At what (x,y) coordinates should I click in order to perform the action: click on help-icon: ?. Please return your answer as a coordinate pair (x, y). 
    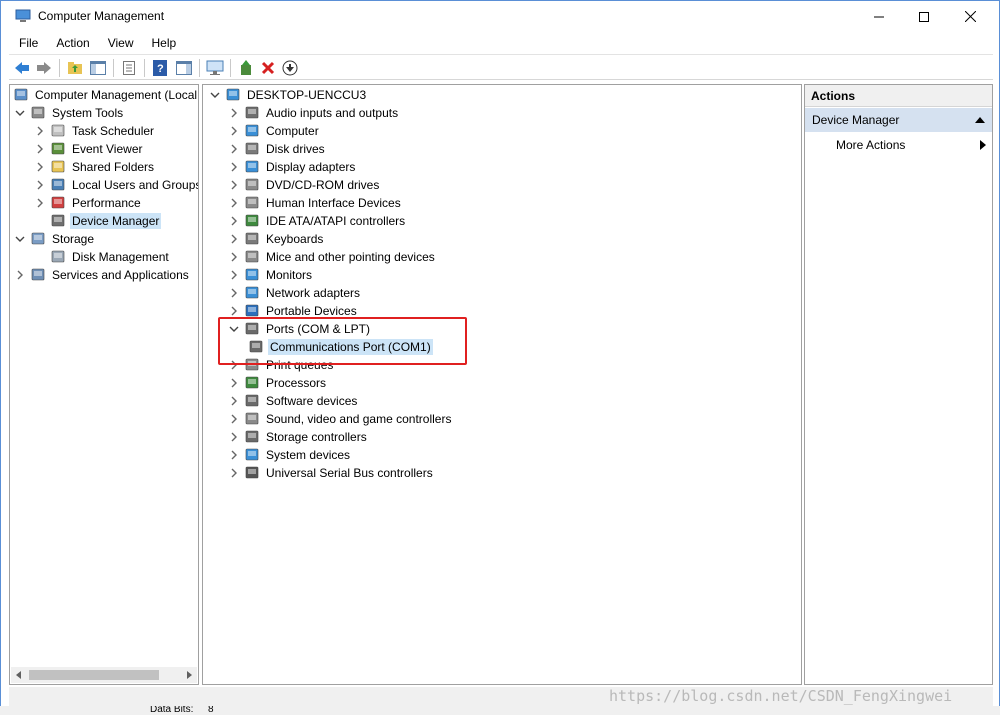
    Looking at the image, I should click on (160, 68).